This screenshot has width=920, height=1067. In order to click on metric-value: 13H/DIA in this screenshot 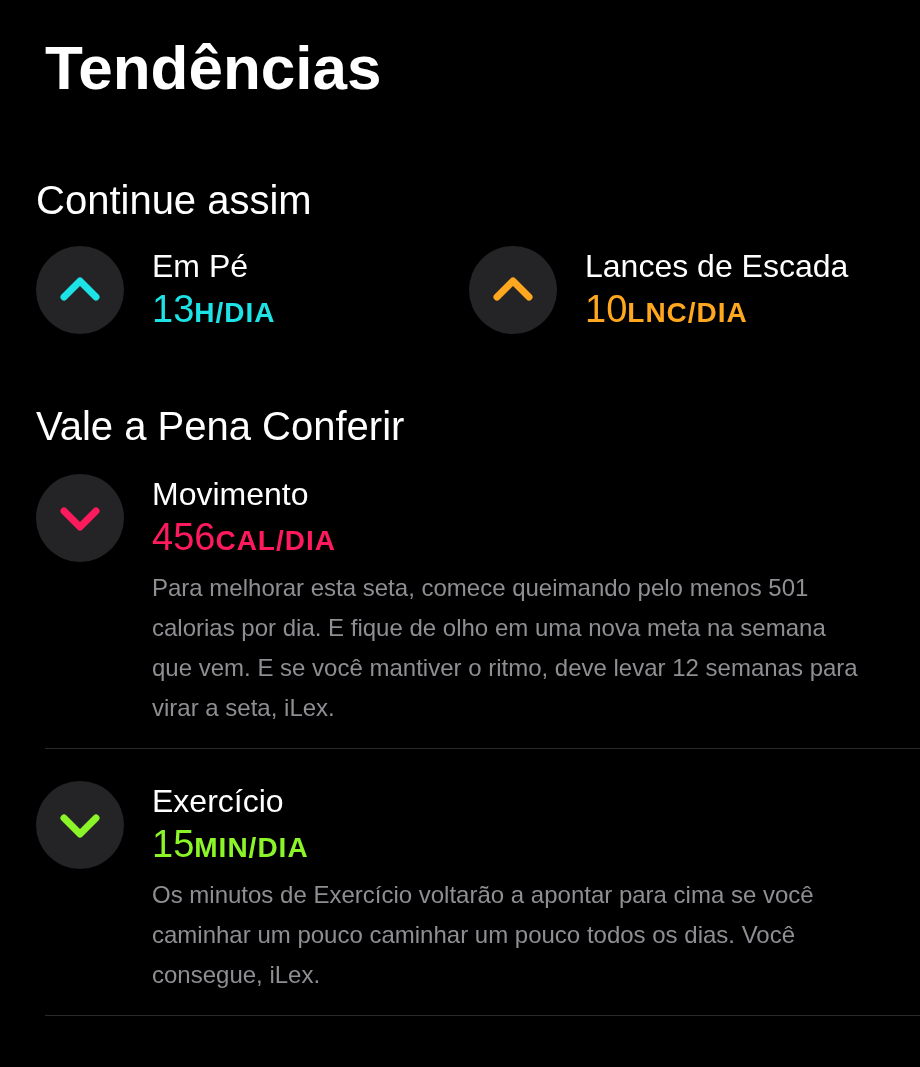, I will do `click(214, 309)`.